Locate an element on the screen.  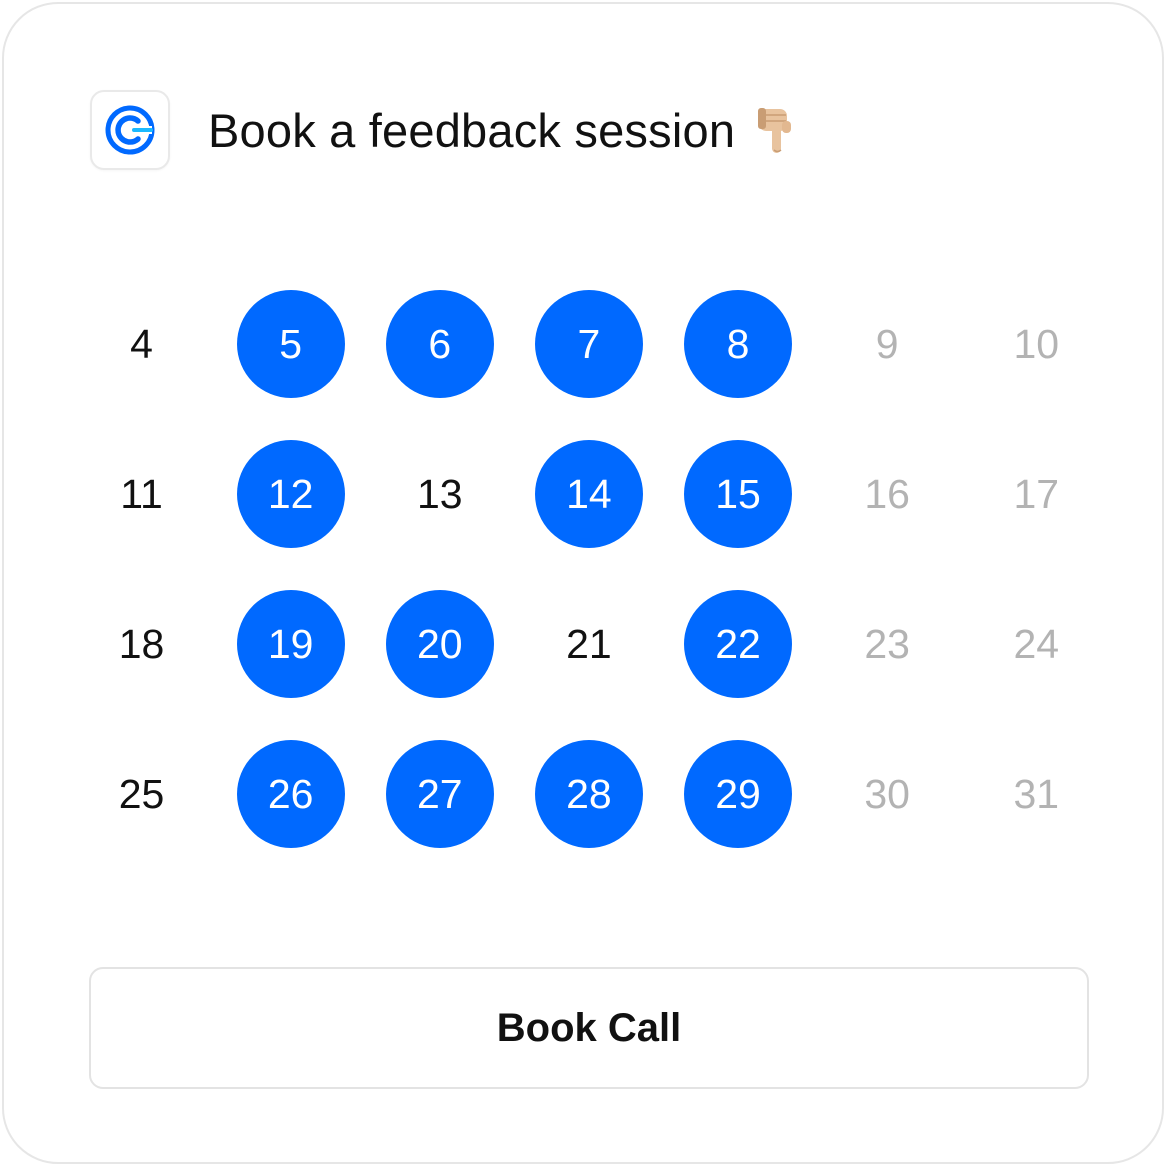
calendar-day-30: 30 is located at coordinates (887, 794).